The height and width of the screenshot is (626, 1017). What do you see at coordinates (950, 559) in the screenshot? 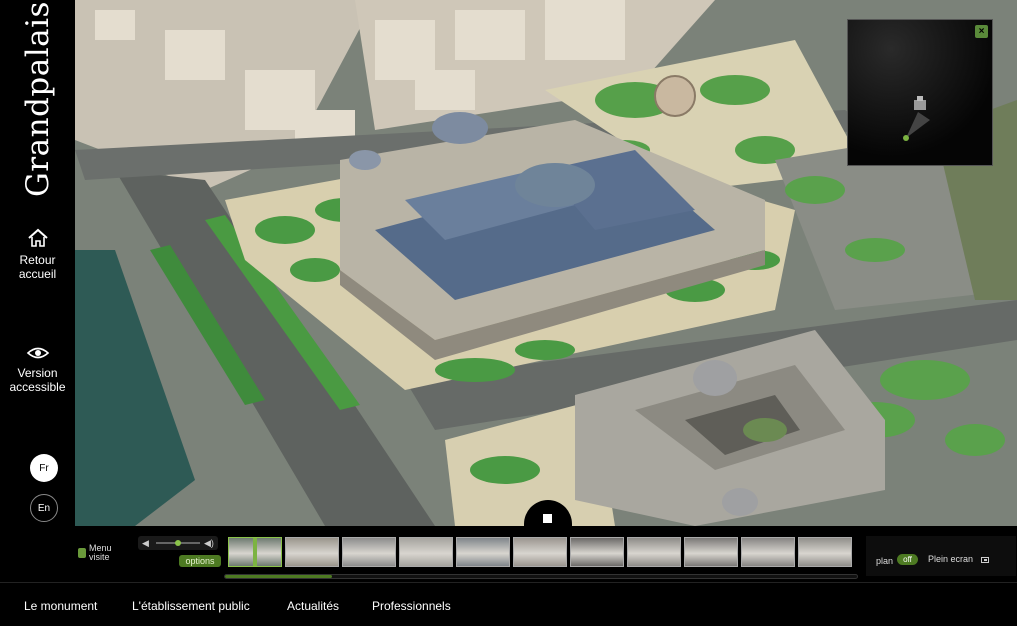
I see `fullscreen-label: Plein ecran` at bounding box center [950, 559].